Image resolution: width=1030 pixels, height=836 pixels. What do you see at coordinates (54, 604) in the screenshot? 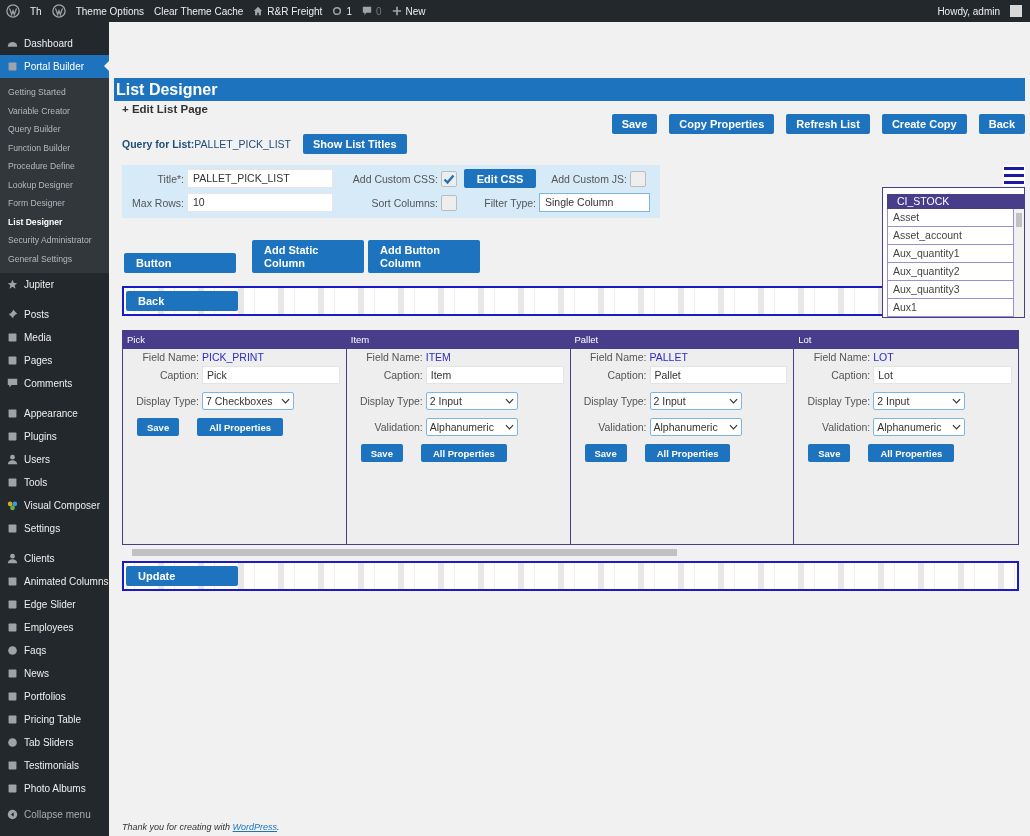
I see `sidebar-item: Edge Slider` at bounding box center [54, 604].